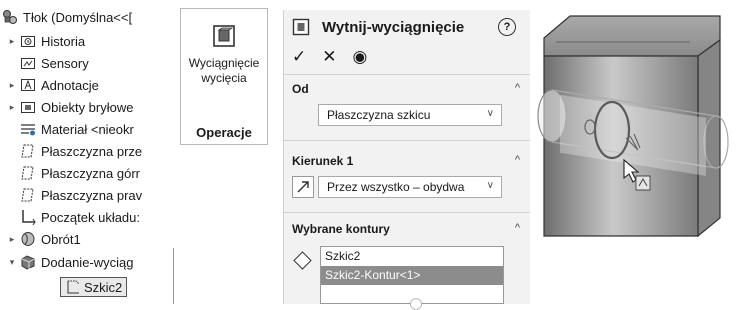  I want to click on pm-action-bar: ✓ ✕ ◉, so click(329, 57).